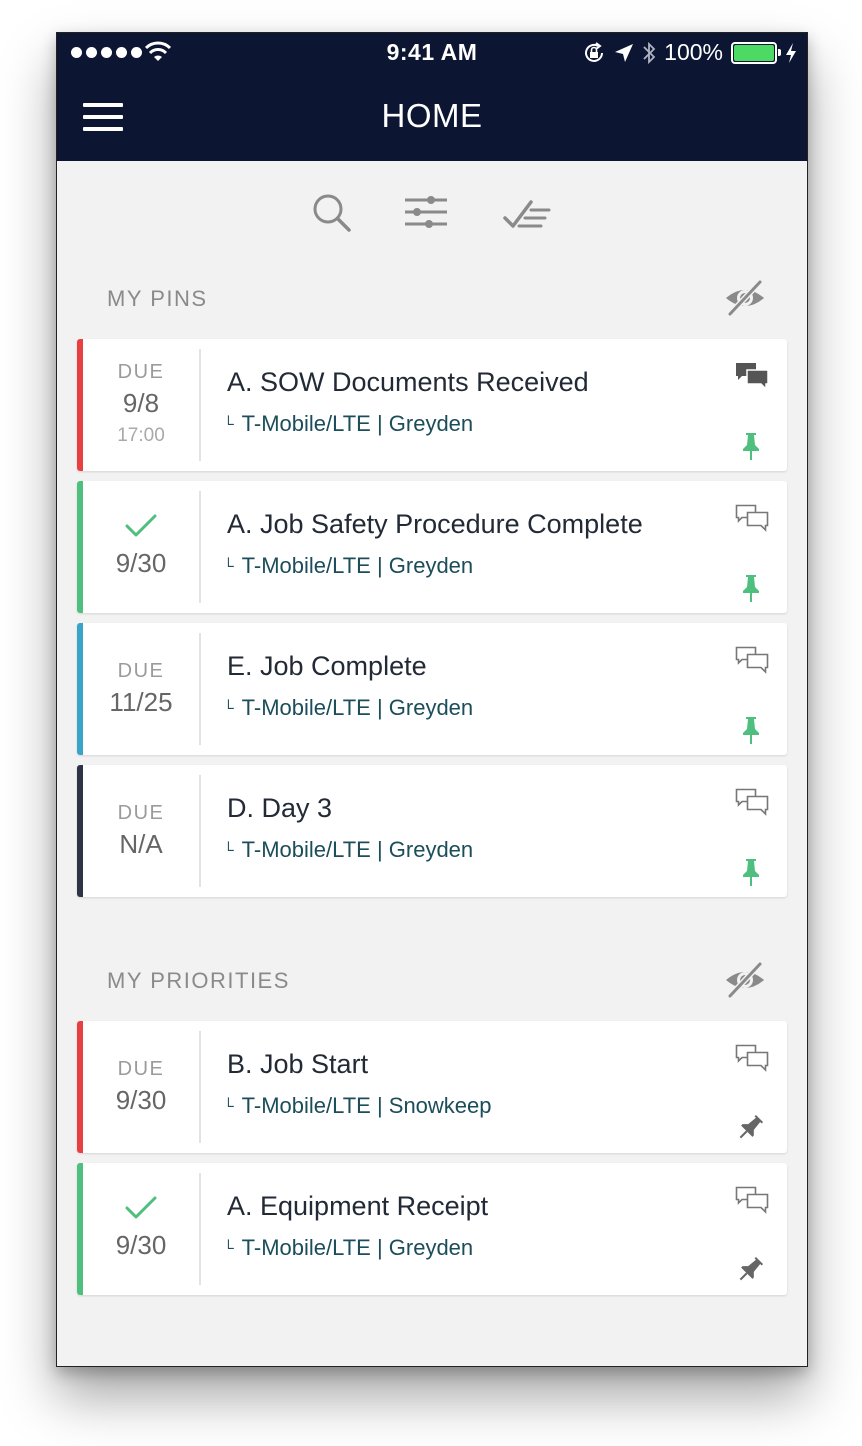 This screenshot has height=1446, width=862. I want to click on header-bar: HOME, so click(432, 117).